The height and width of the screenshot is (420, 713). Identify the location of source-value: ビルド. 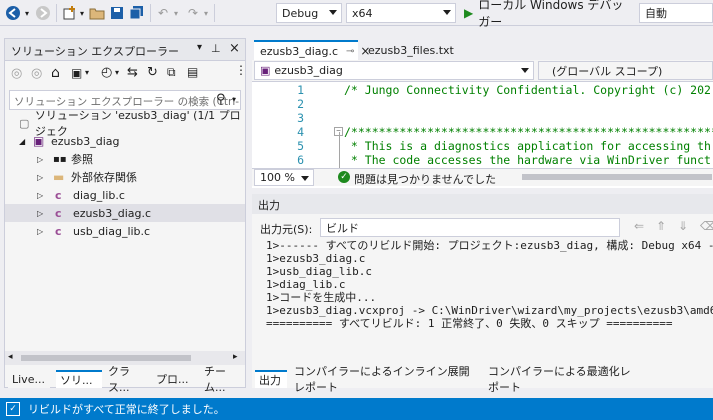
(342, 228).